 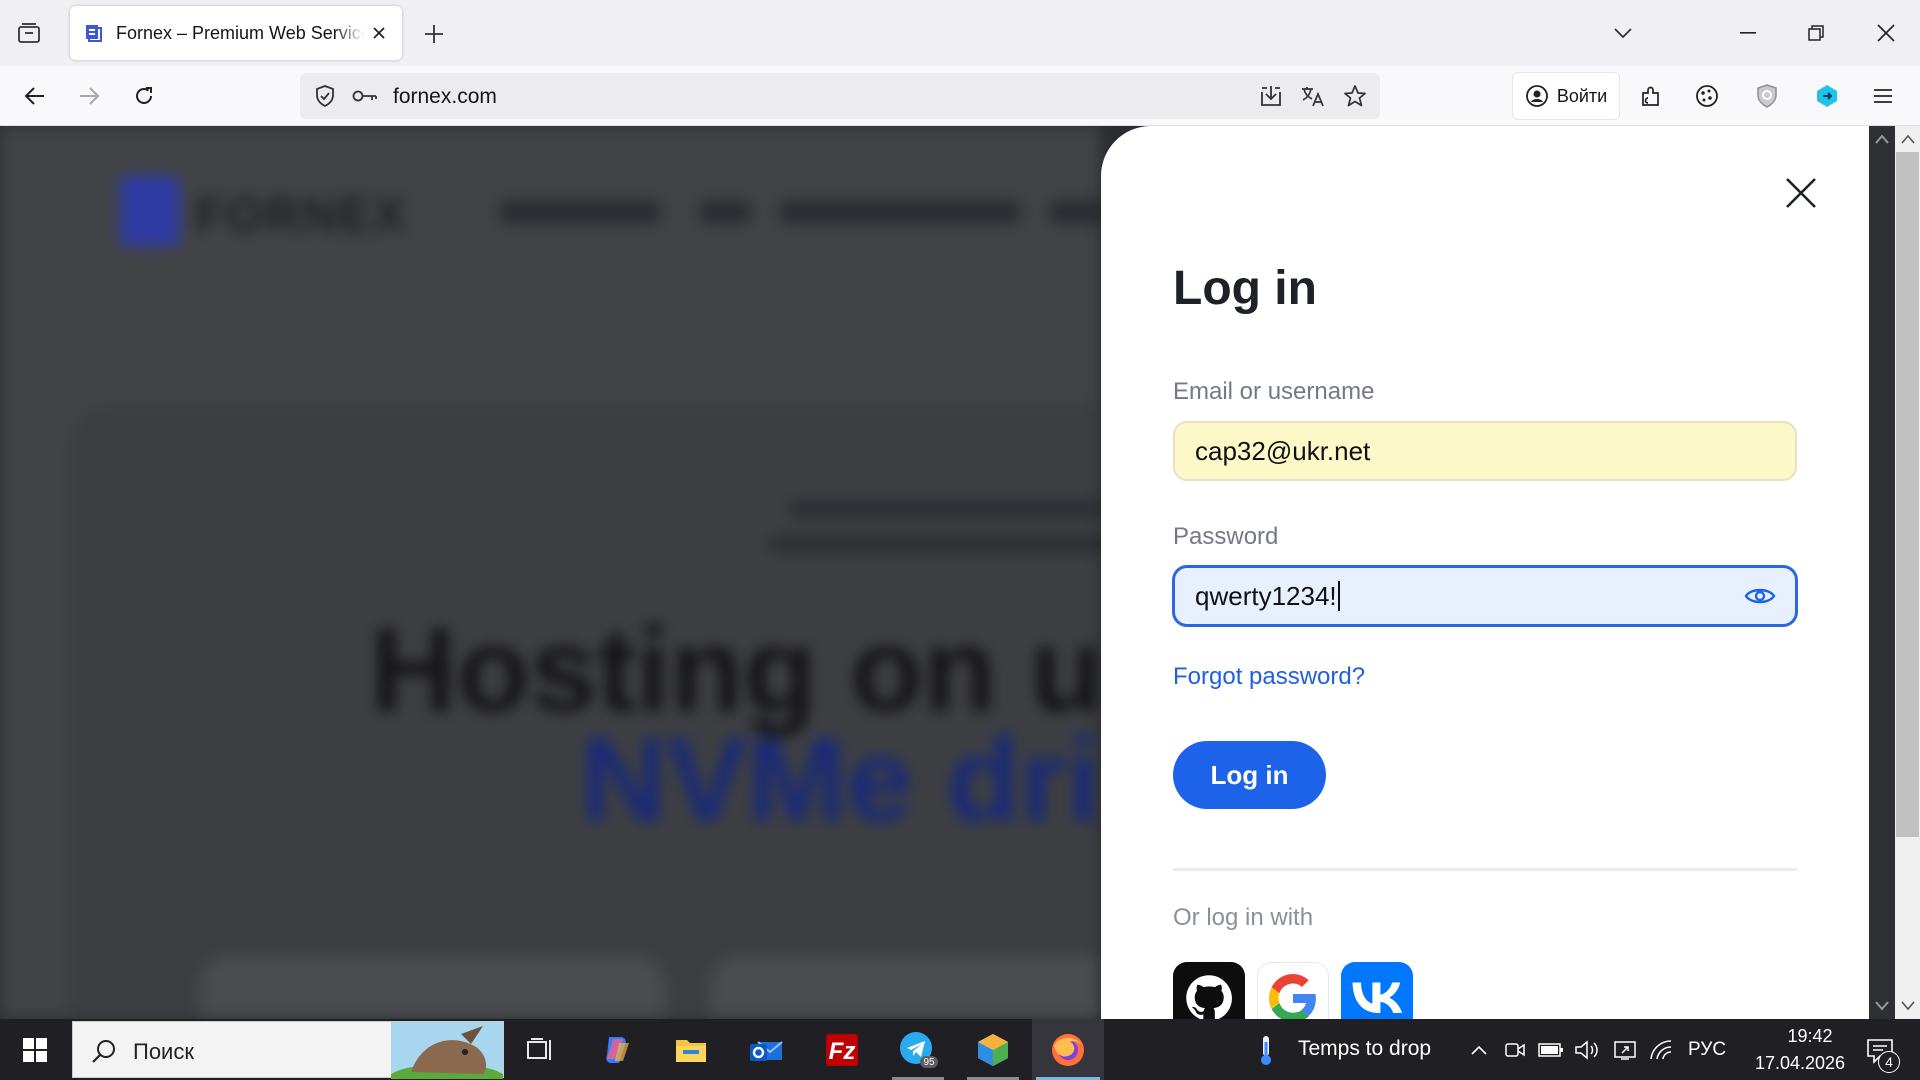 What do you see at coordinates (1651, 96) in the screenshot?
I see `extensions-icon` at bounding box center [1651, 96].